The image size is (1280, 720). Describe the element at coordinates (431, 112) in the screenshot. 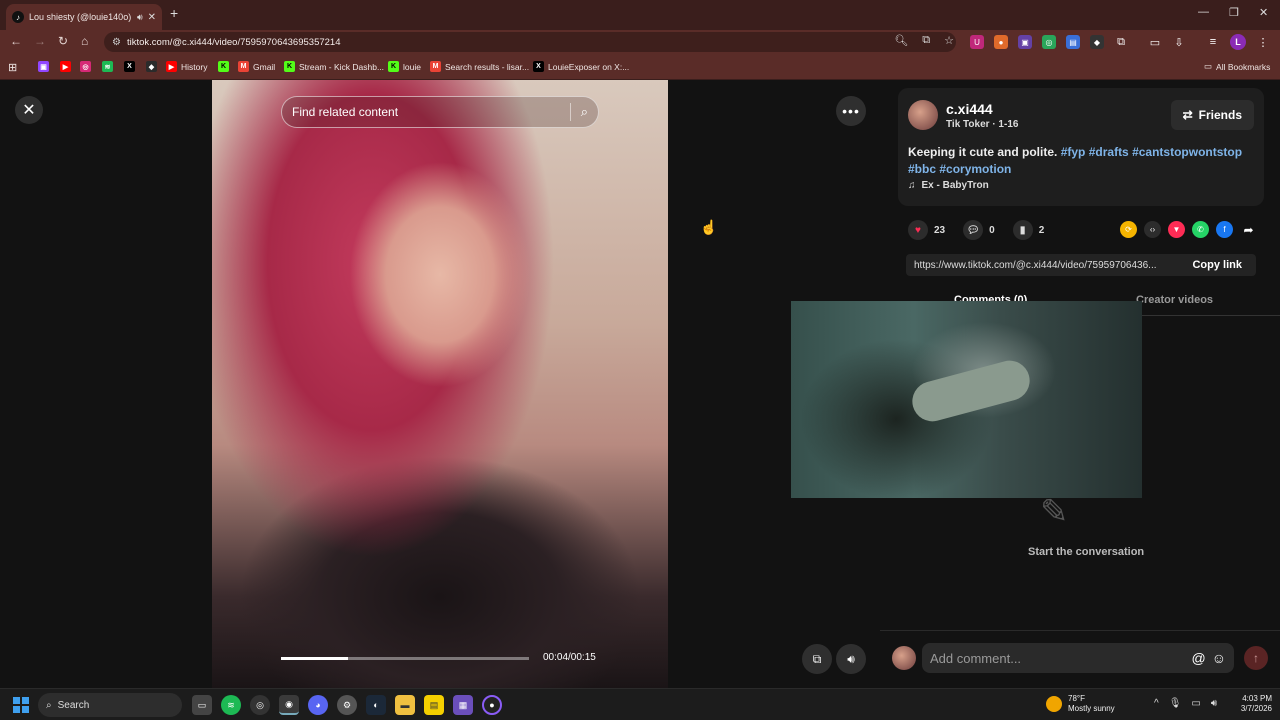

I see `search-input: Find related content` at that location.